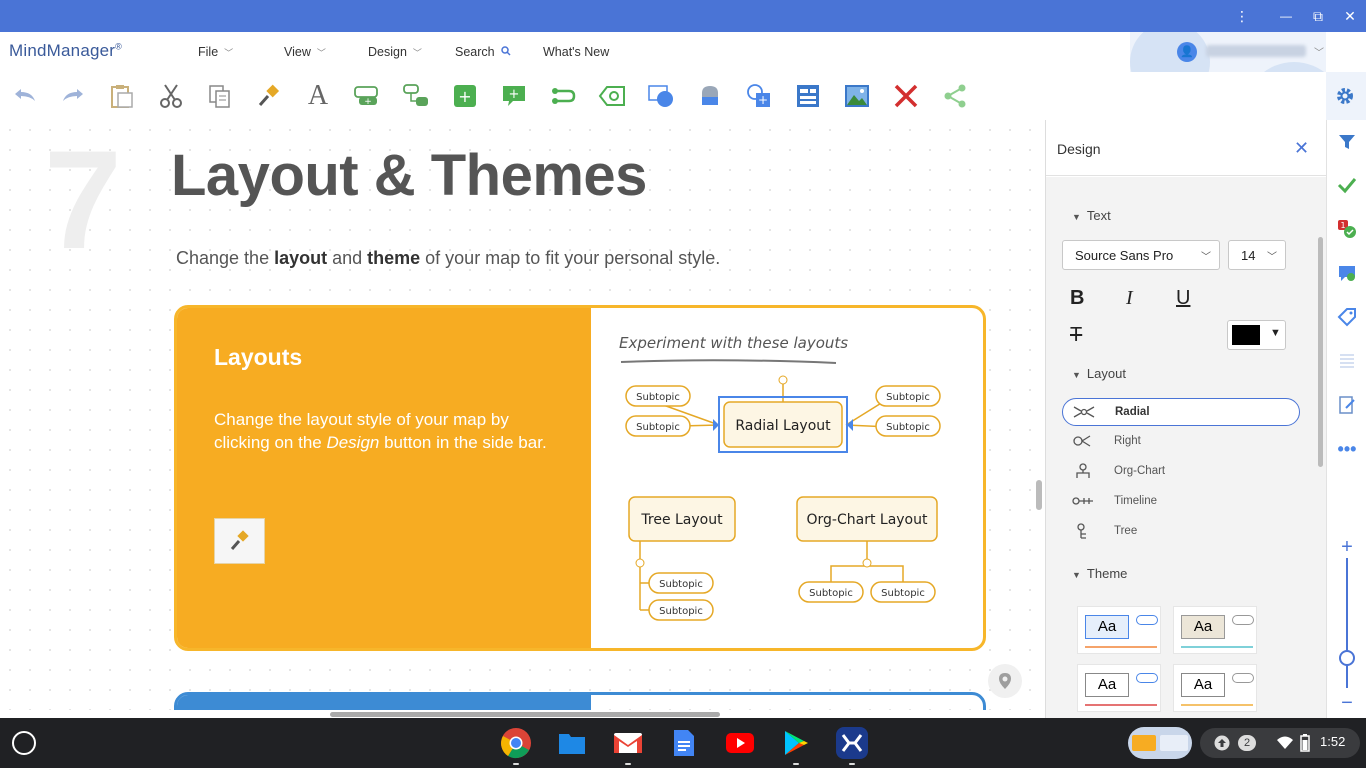 The width and height of the screenshot is (1366, 768). I want to click on theme-tile-3: Aa, so click(1119, 688).